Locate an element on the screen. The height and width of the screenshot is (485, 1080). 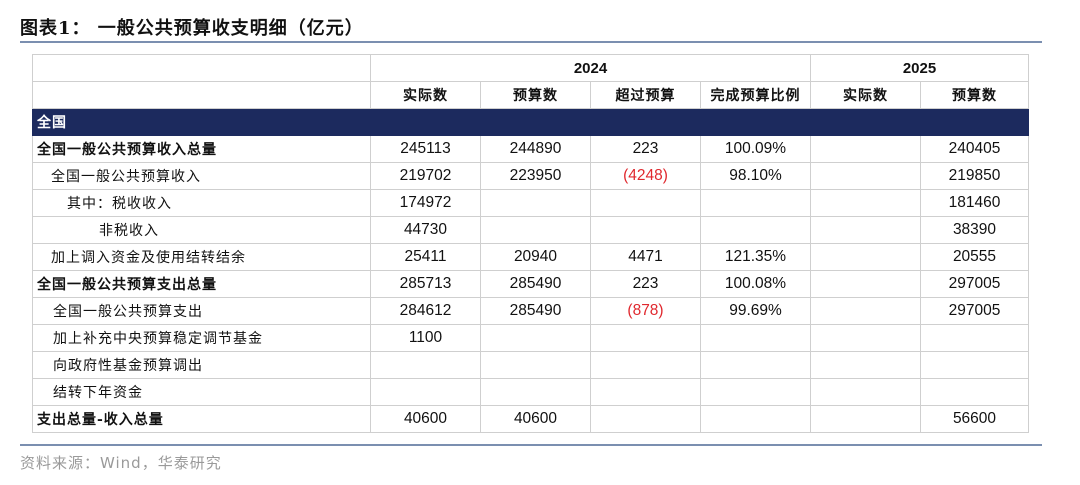
cell-value: 99.69% is located at coordinates (755, 311).